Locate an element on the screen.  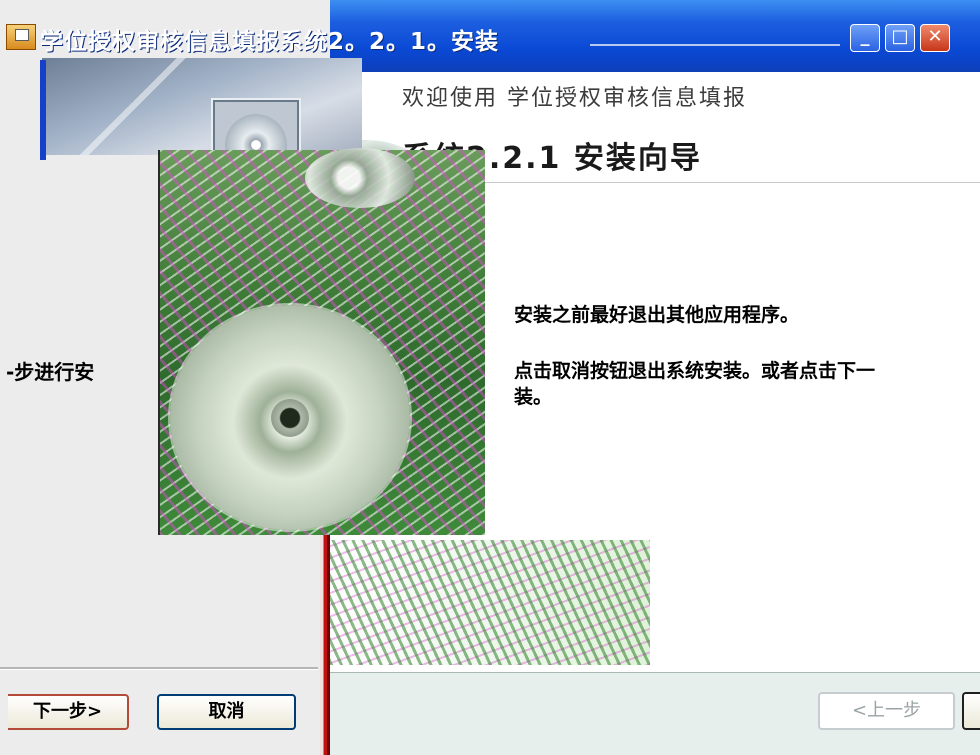
back-button: <上一步 is located at coordinates (886, 711).